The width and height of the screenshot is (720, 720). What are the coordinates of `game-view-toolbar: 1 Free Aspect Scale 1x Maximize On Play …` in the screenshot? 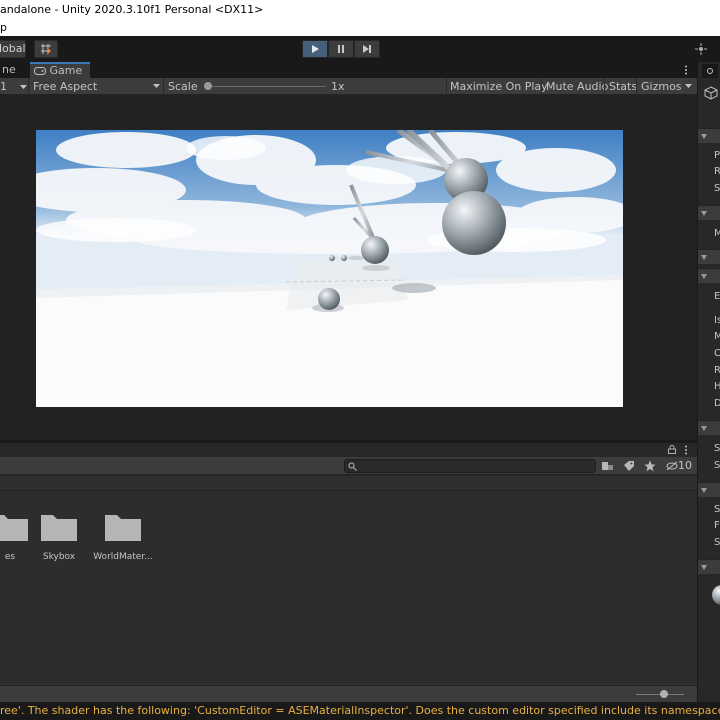 It's located at (348, 86).